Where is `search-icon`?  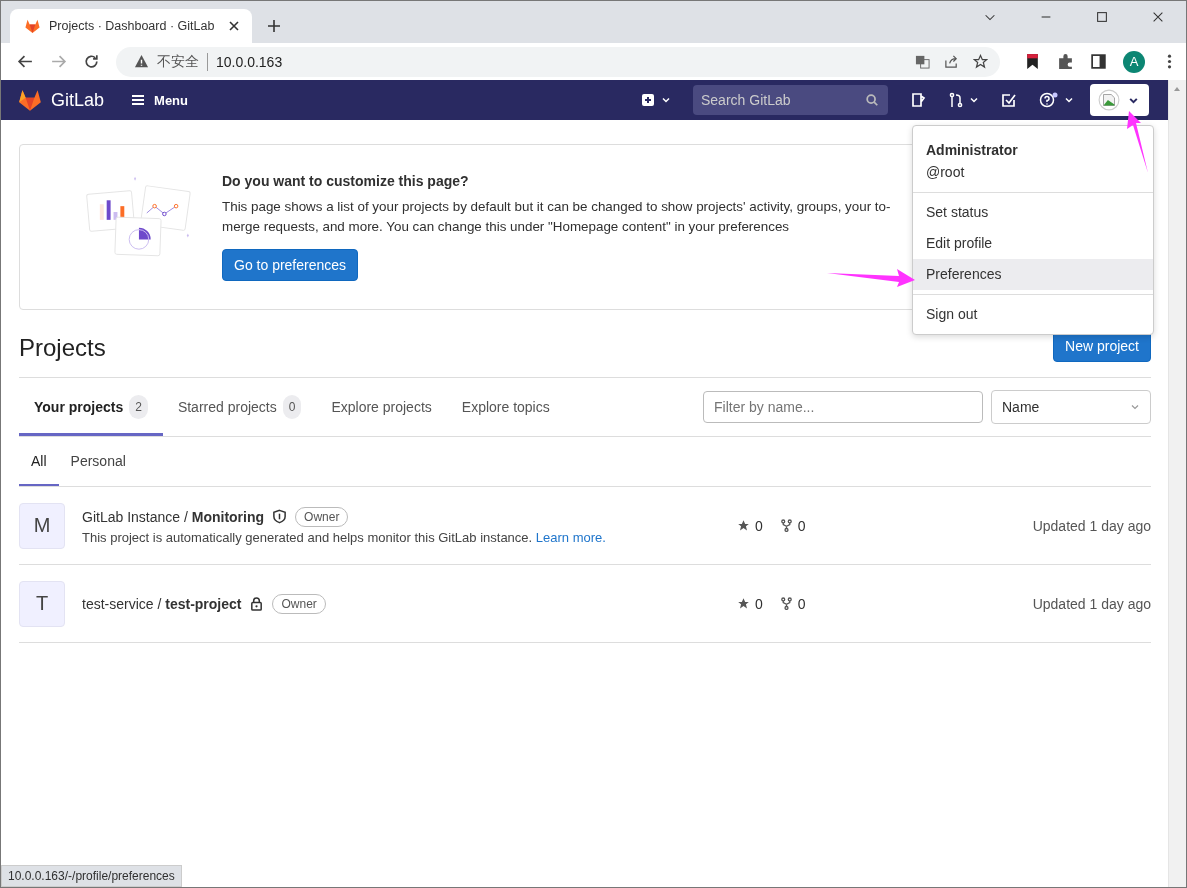 search-icon is located at coordinates (872, 100).